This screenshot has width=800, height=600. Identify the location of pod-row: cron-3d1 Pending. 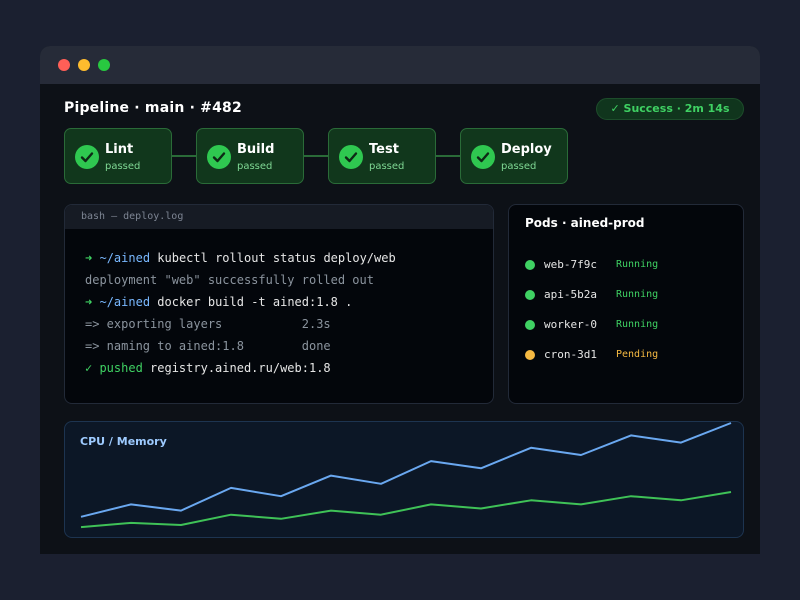
(630, 355).